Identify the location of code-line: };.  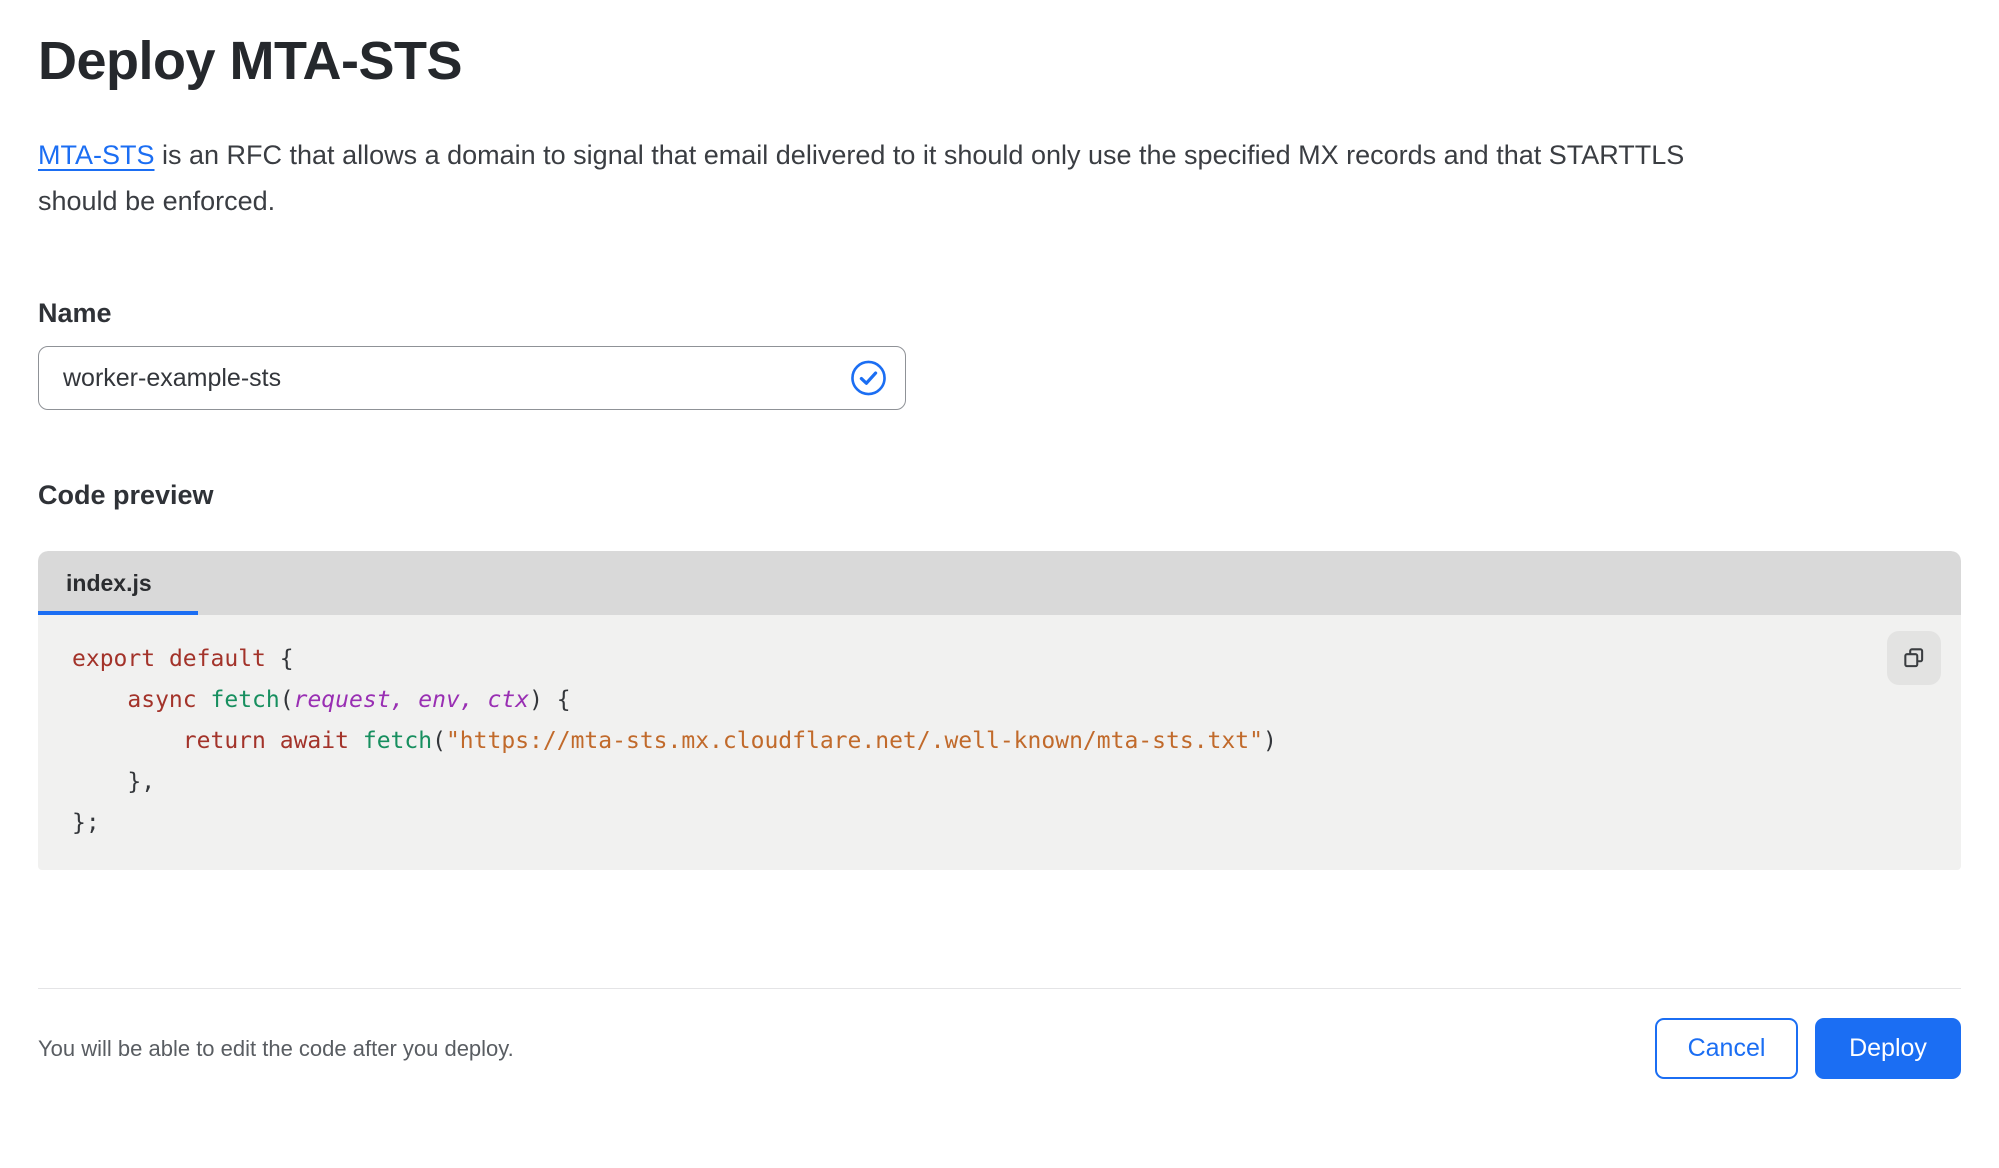
(86, 823).